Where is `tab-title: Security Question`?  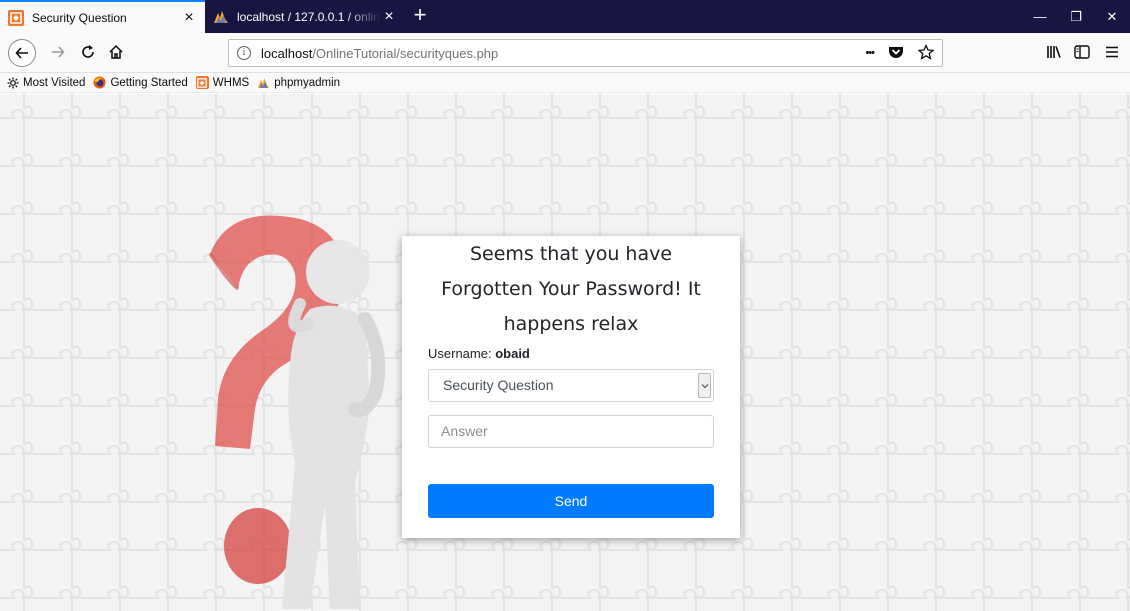 tab-title: Security Question is located at coordinates (79, 17).